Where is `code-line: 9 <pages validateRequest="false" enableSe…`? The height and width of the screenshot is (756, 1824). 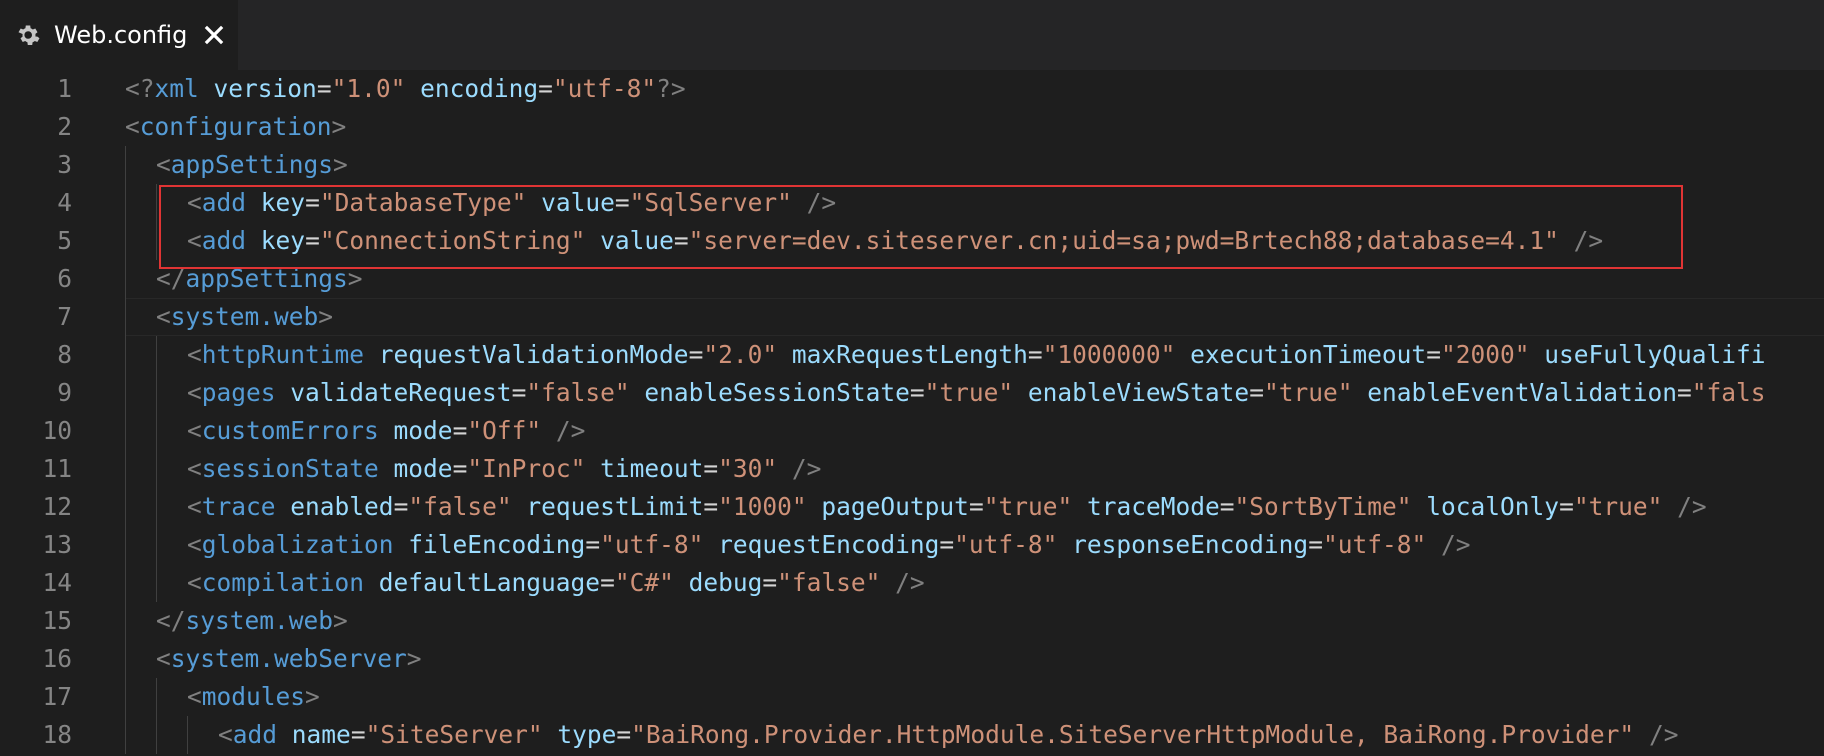
code-line: 9 <pages validateRequest="false" enableSe… is located at coordinates (912, 393).